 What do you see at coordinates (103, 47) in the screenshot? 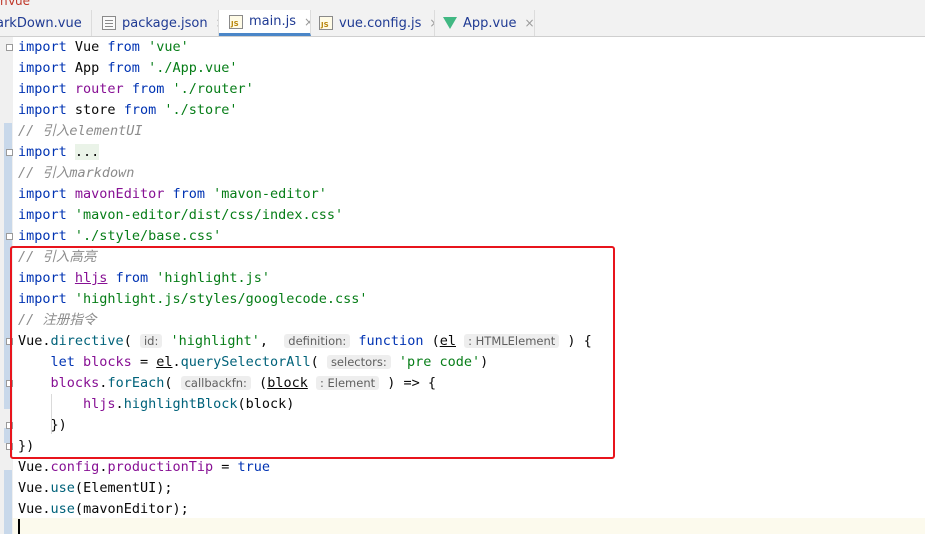
I see `code-line-1: import Vue from 'vue'` at bounding box center [103, 47].